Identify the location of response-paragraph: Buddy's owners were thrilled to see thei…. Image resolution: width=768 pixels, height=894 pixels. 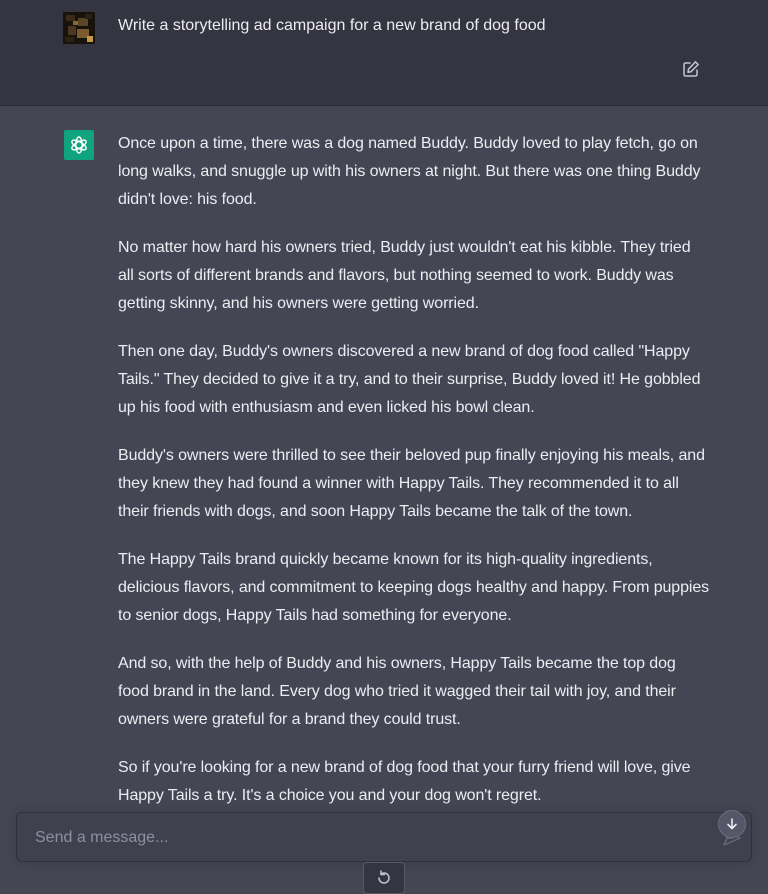
(411, 483).